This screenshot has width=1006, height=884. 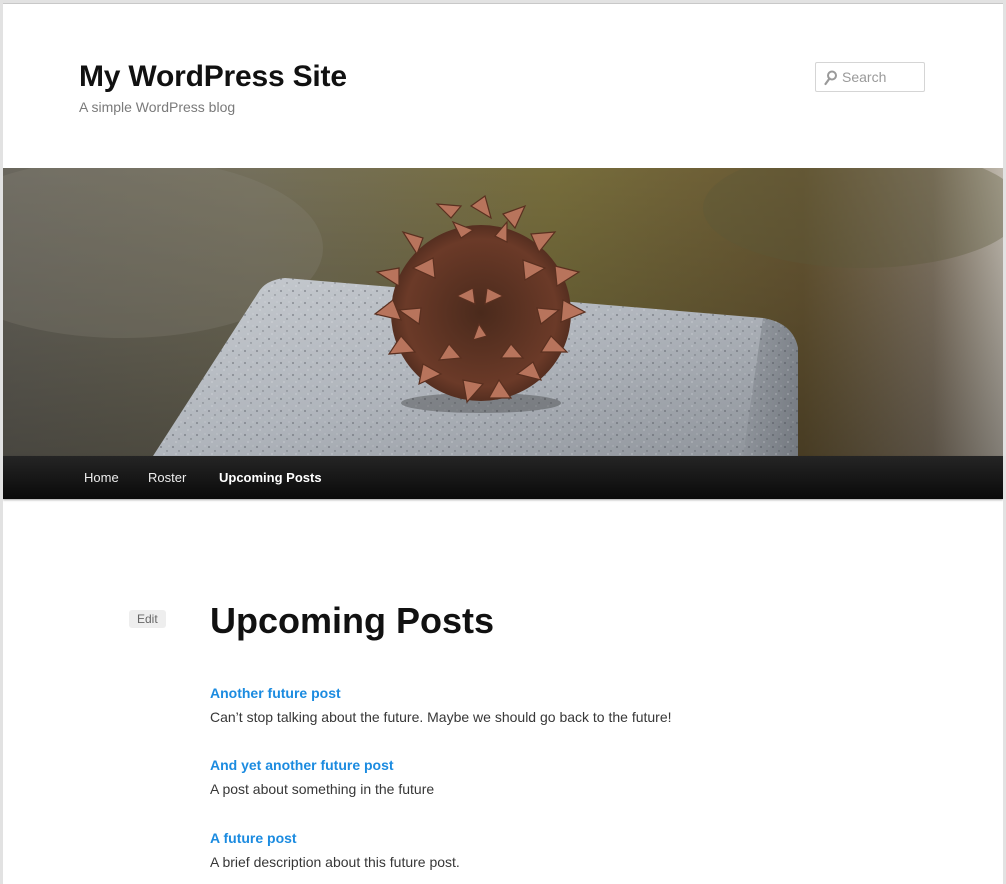 I want to click on main-nav: Home Roster Upcoming Posts, so click(x=503, y=477).